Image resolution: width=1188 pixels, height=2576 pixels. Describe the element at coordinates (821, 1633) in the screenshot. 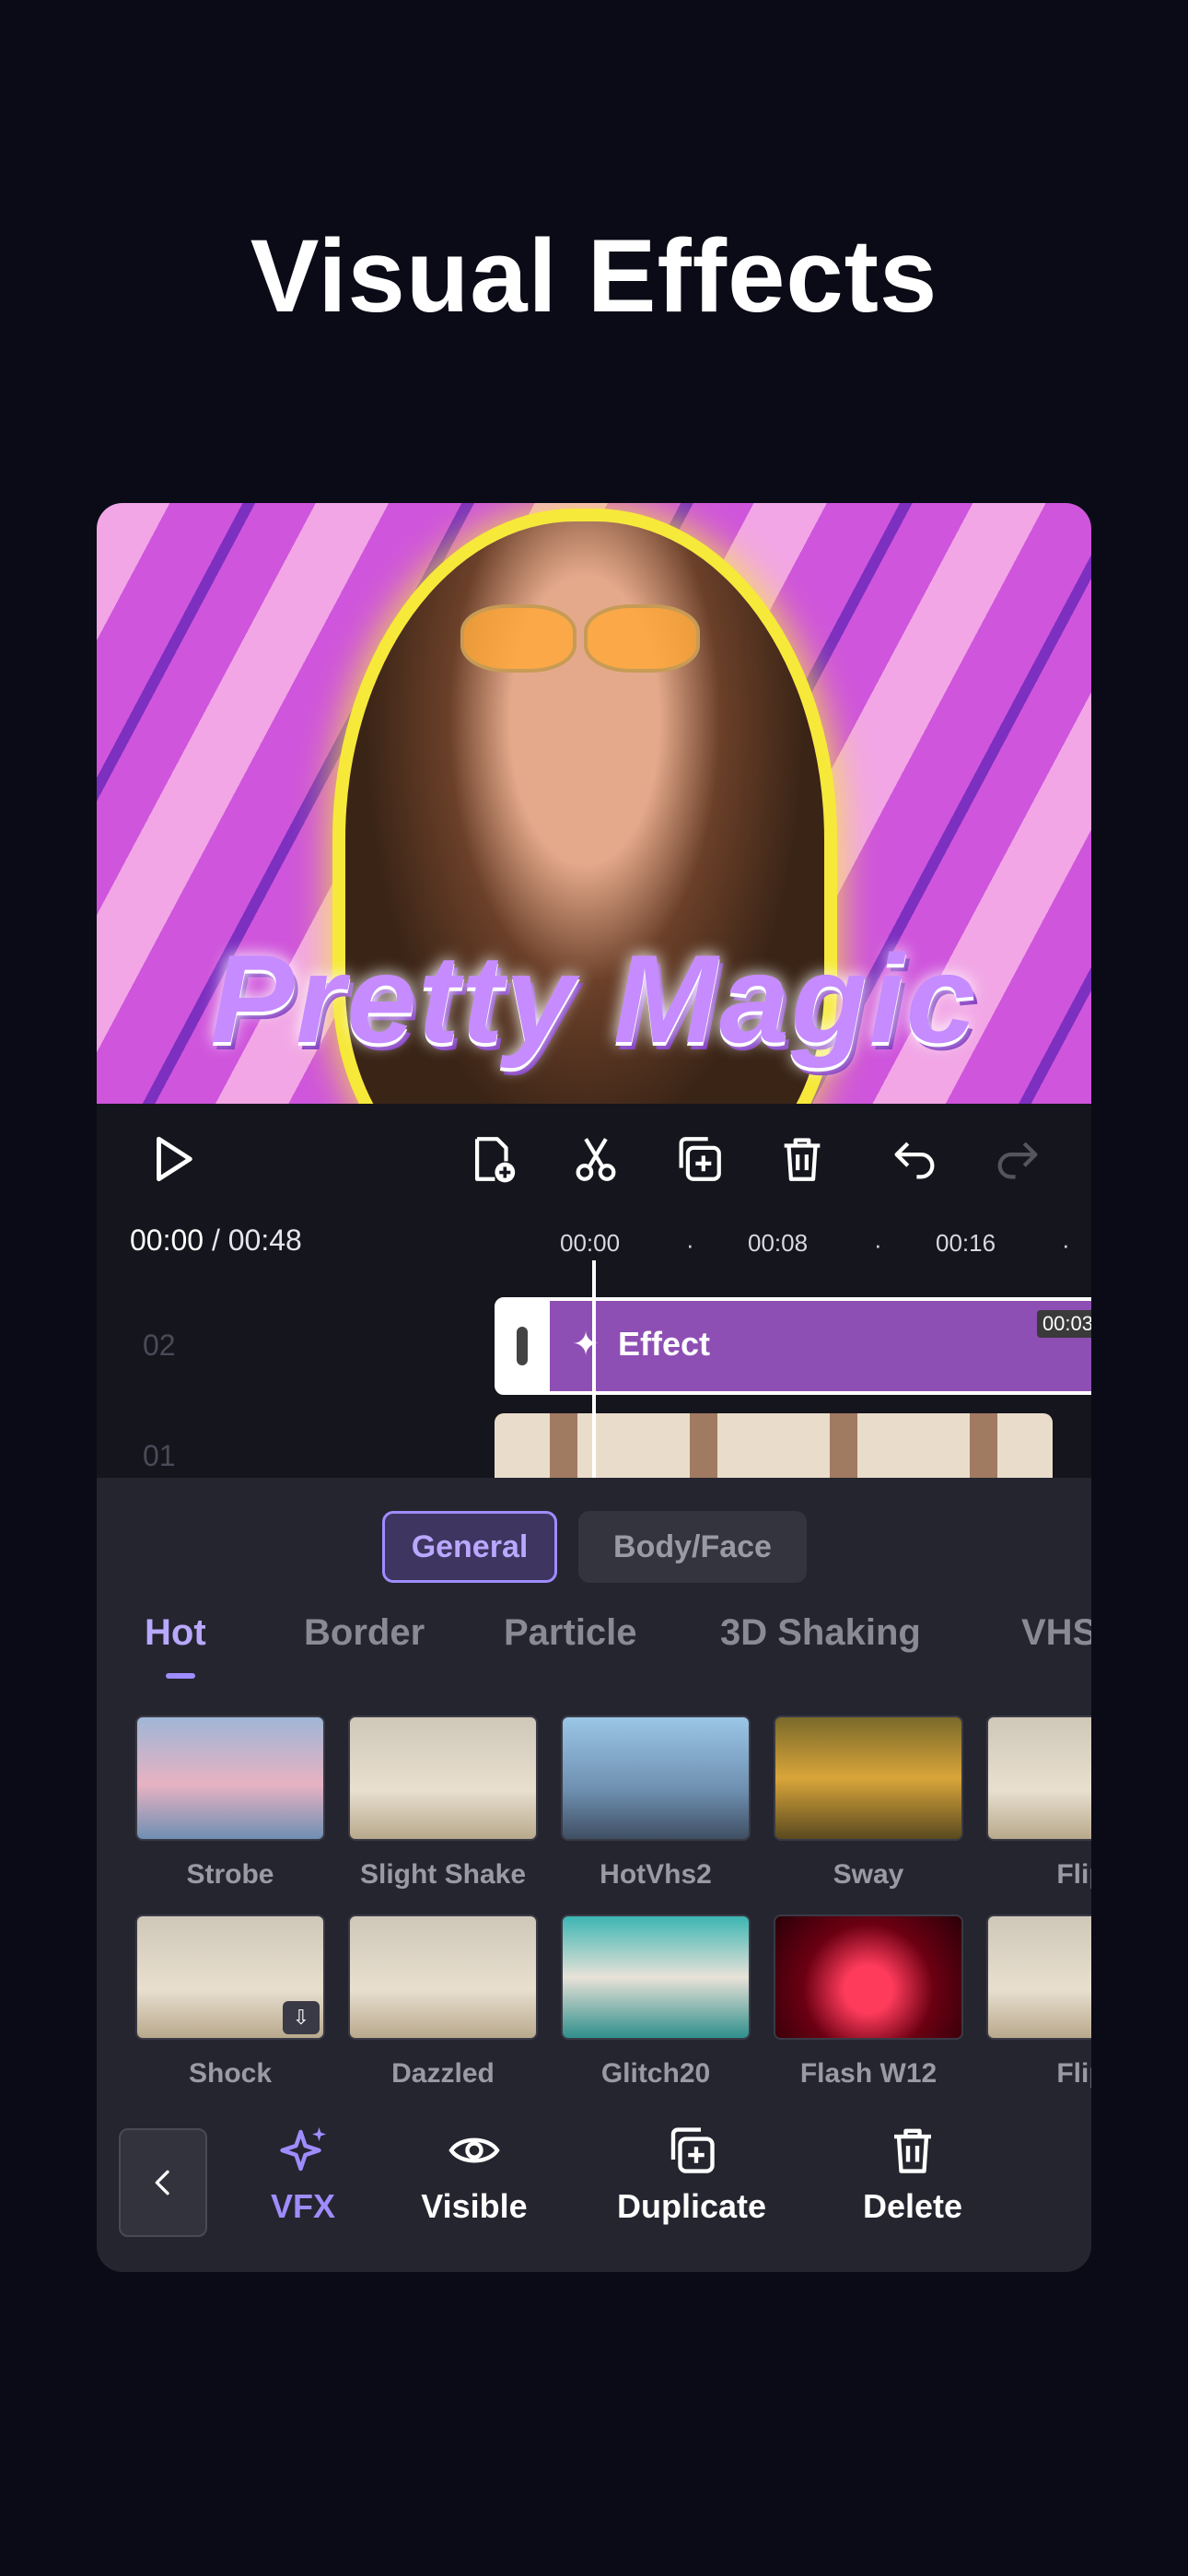

I see `tab-3d-shaking: 3D Shaking` at that location.